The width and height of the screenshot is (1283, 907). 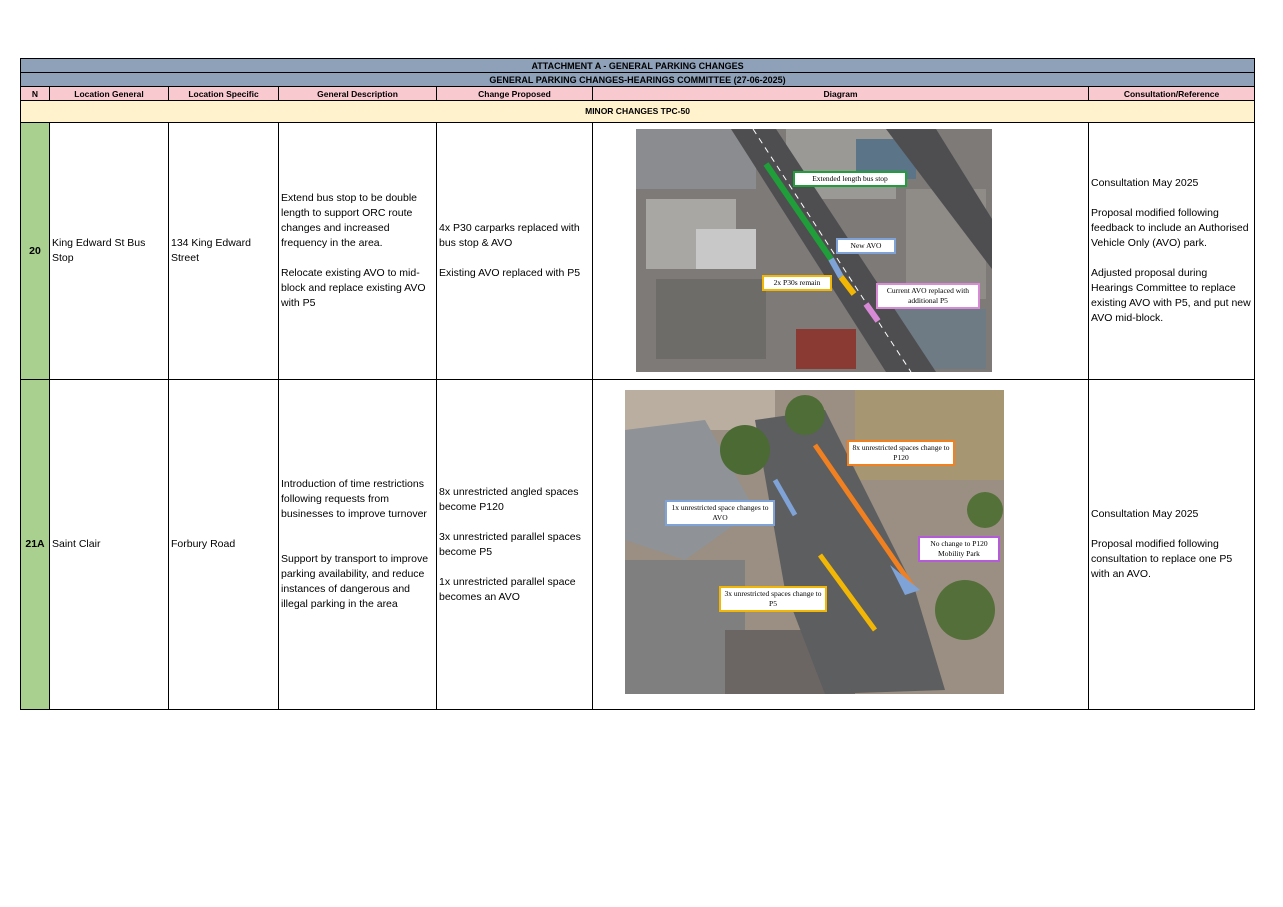 What do you see at coordinates (223, 251) in the screenshot?
I see `location-specific: 134 King Edward Street` at bounding box center [223, 251].